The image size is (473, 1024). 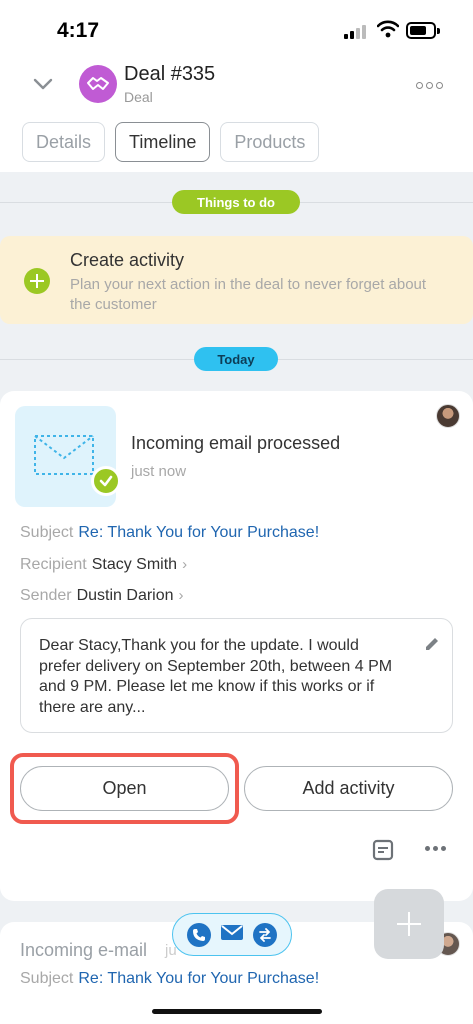 What do you see at coordinates (106, 481) in the screenshot?
I see `check-icon` at bounding box center [106, 481].